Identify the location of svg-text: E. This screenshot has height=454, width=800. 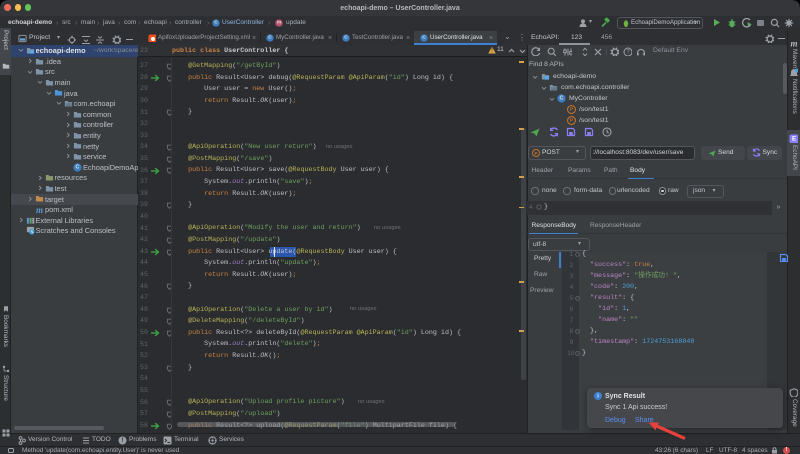
(794, 139).